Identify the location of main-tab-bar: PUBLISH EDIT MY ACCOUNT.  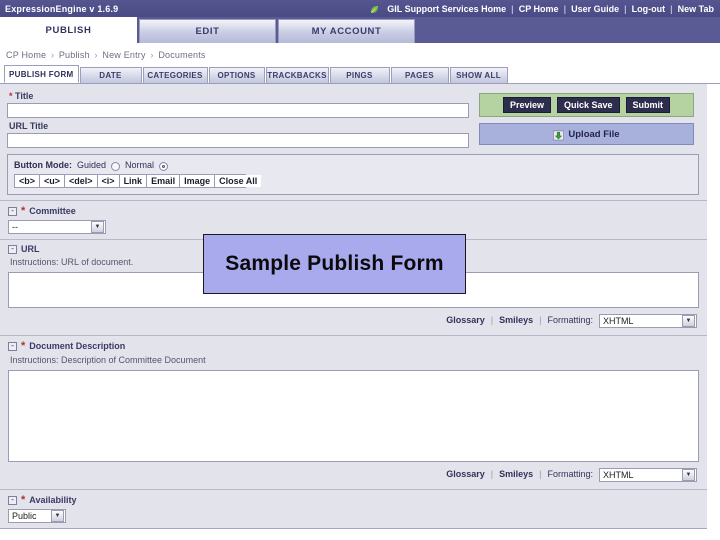
(360, 30).